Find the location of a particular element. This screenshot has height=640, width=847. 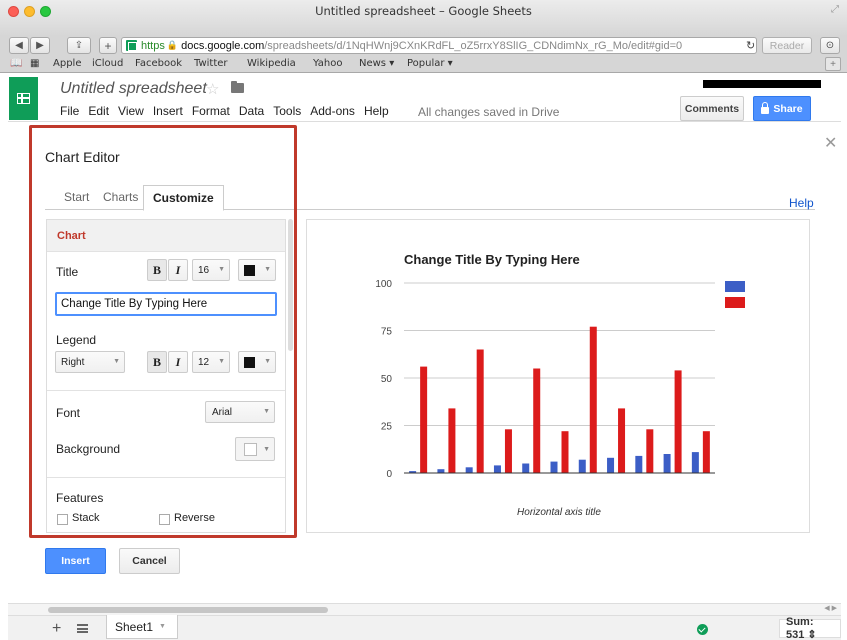

background-color-select: ▼ is located at coordinates (255, 449).